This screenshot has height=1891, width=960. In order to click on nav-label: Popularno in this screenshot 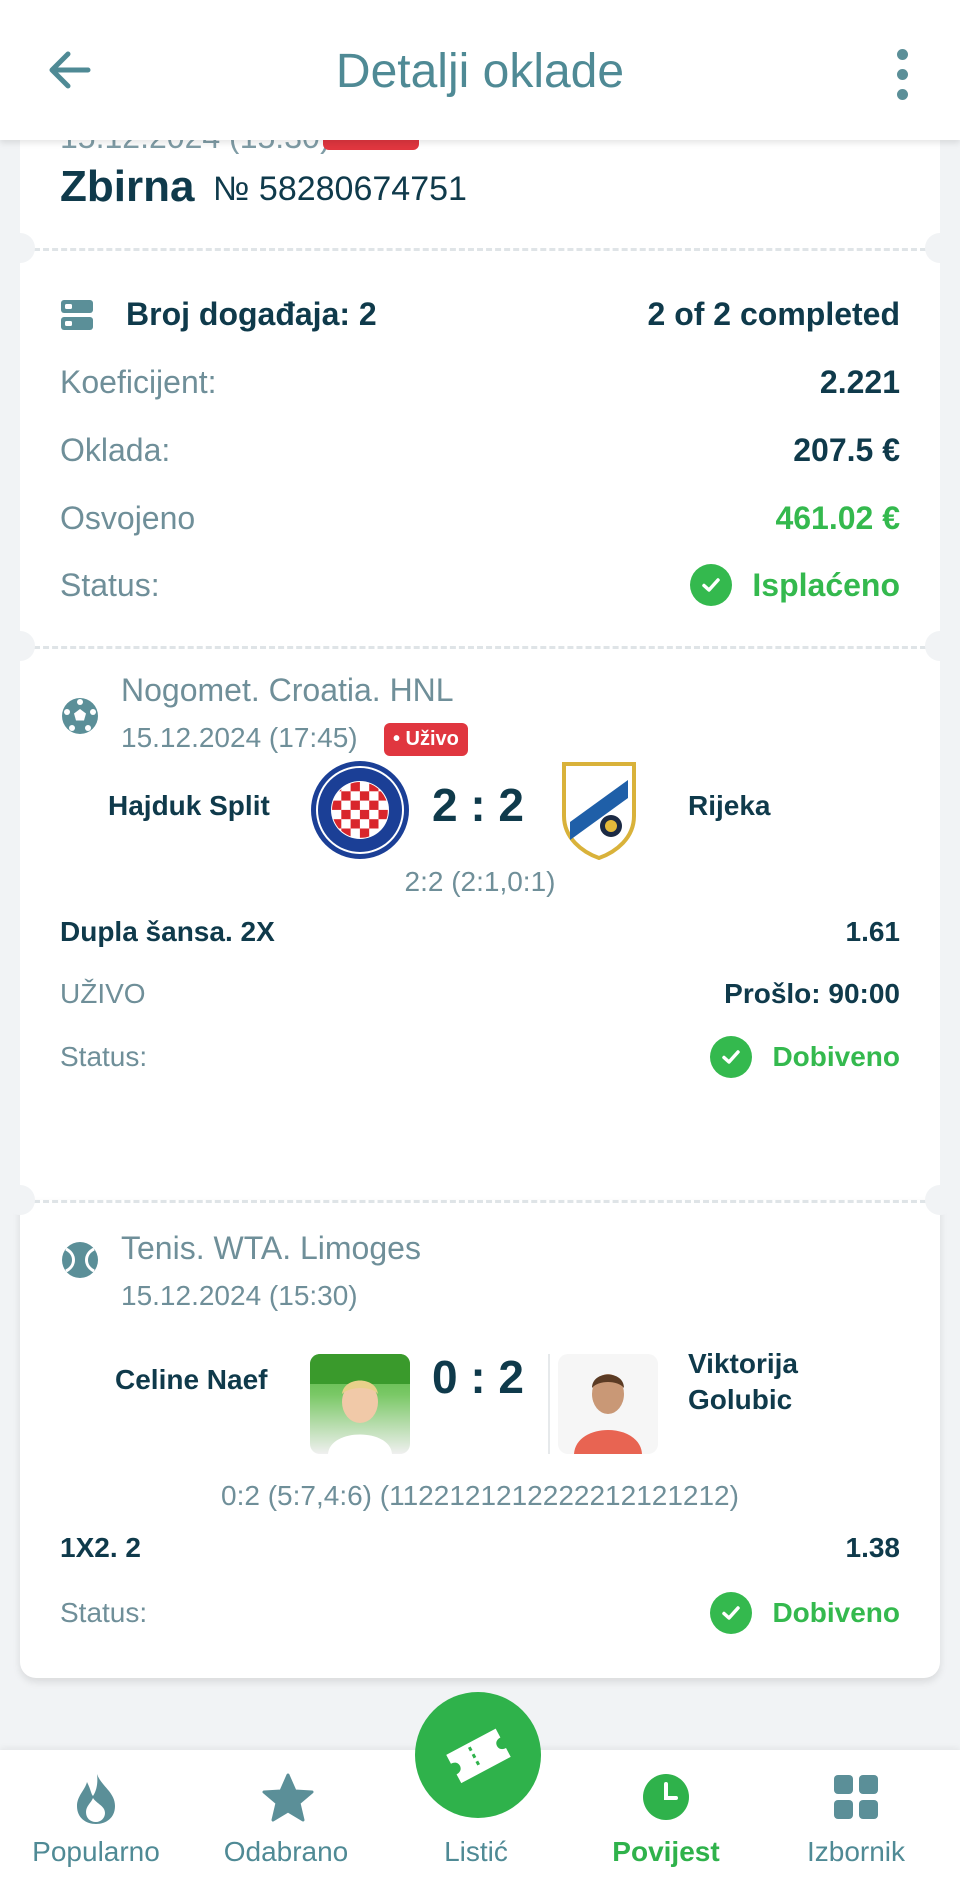, I will do `click(96, 1851)`.